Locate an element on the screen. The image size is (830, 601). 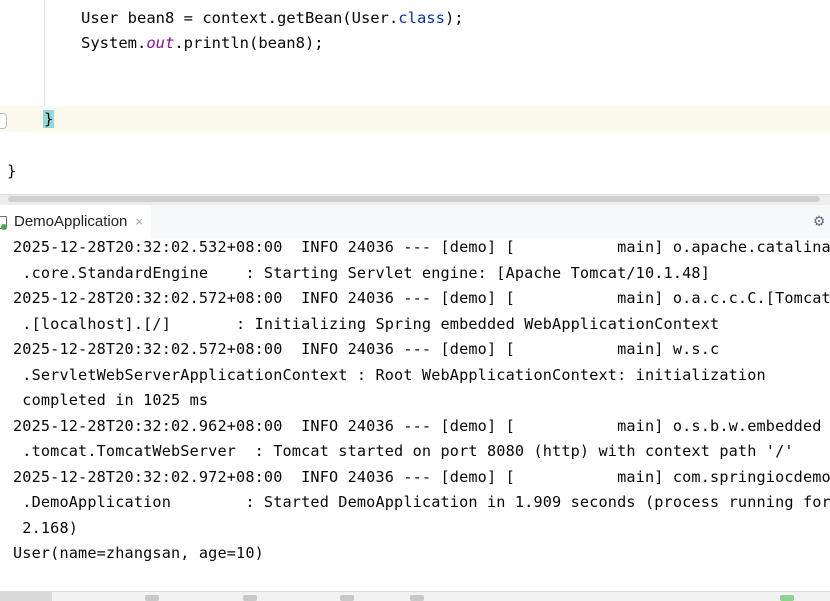
code-text: .println(bean8); is located at coordinates (249, 43).